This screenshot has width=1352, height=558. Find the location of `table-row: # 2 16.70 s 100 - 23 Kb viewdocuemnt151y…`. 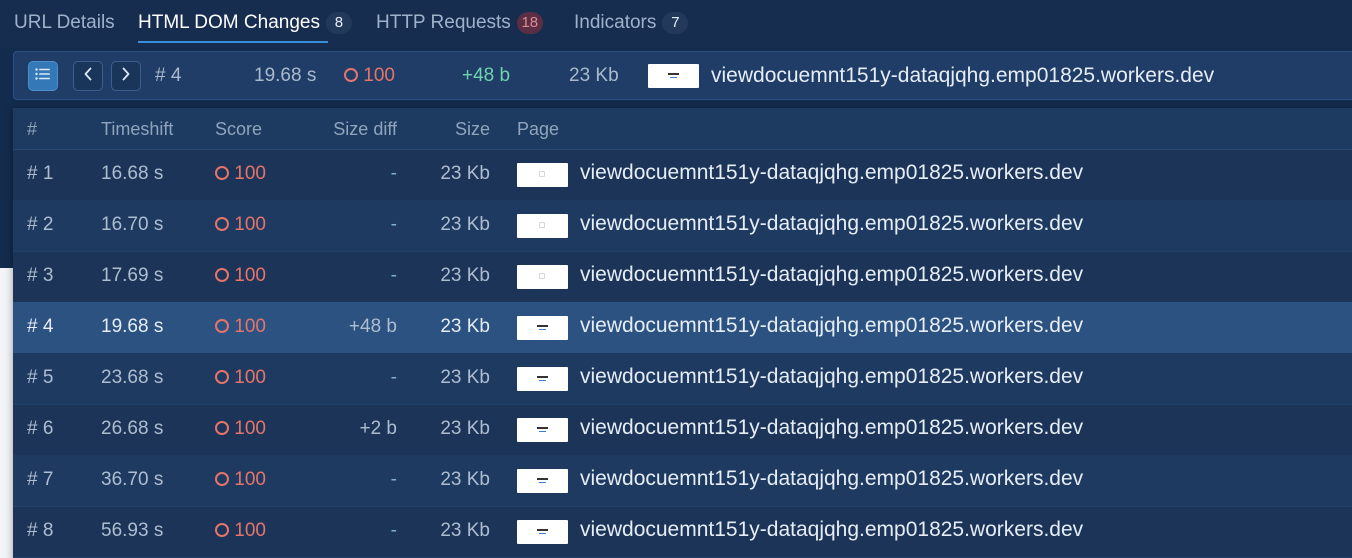

table-row: # 2 16.70 s 100 - 23 Kb viewdocuemnt151y… is located at coordinates (682, 226).